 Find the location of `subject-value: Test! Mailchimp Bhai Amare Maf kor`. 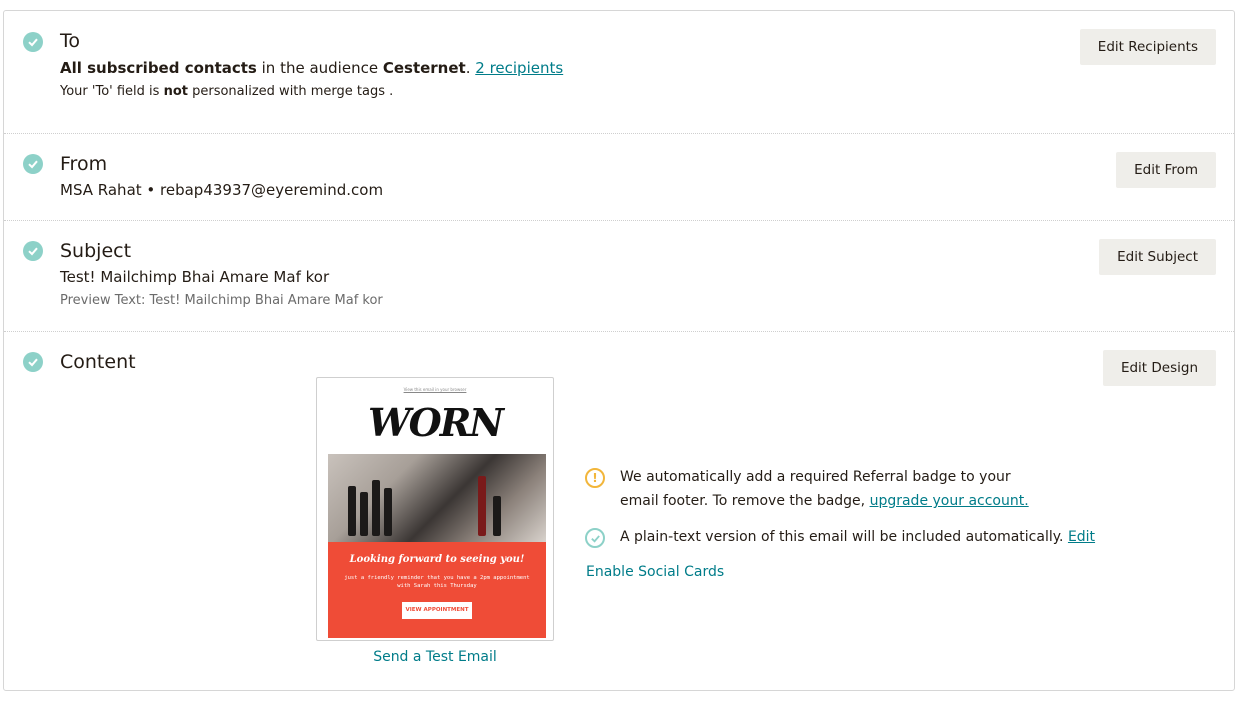

subject-value: Test! Mailchimp Bhai Amare Maf kor is located at coordinates (195, 277).